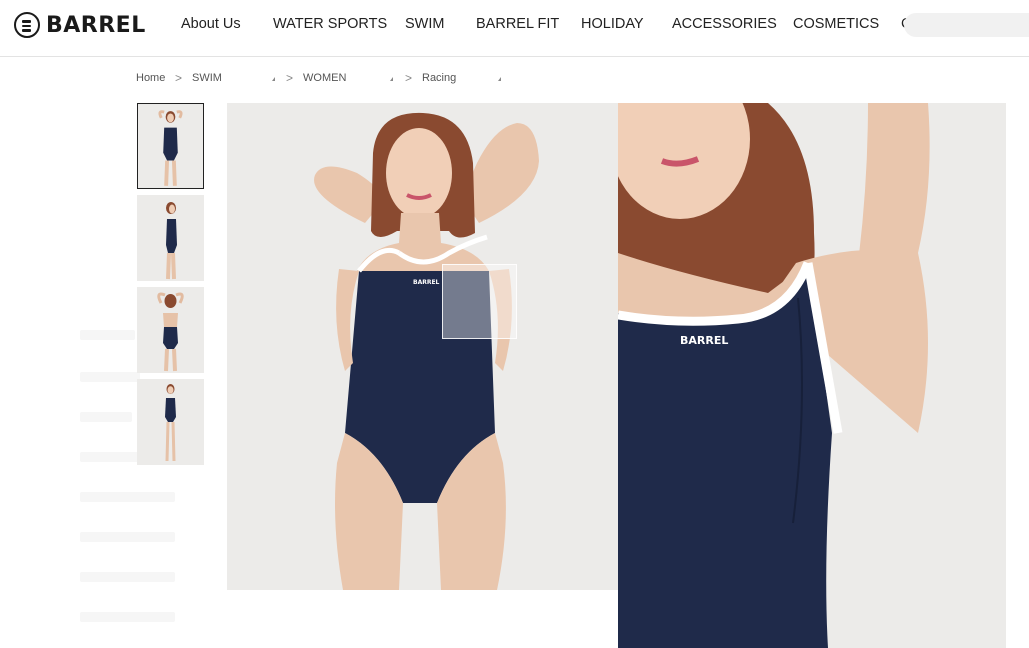  I want to click on zoom-lens, so click(479, 301).